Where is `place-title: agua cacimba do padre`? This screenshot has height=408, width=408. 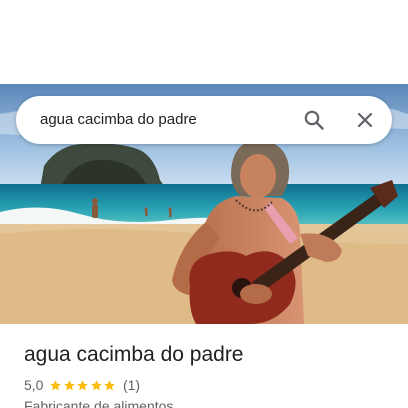 place-title: agua cacimba do padre is located at coordinates (134, 354).